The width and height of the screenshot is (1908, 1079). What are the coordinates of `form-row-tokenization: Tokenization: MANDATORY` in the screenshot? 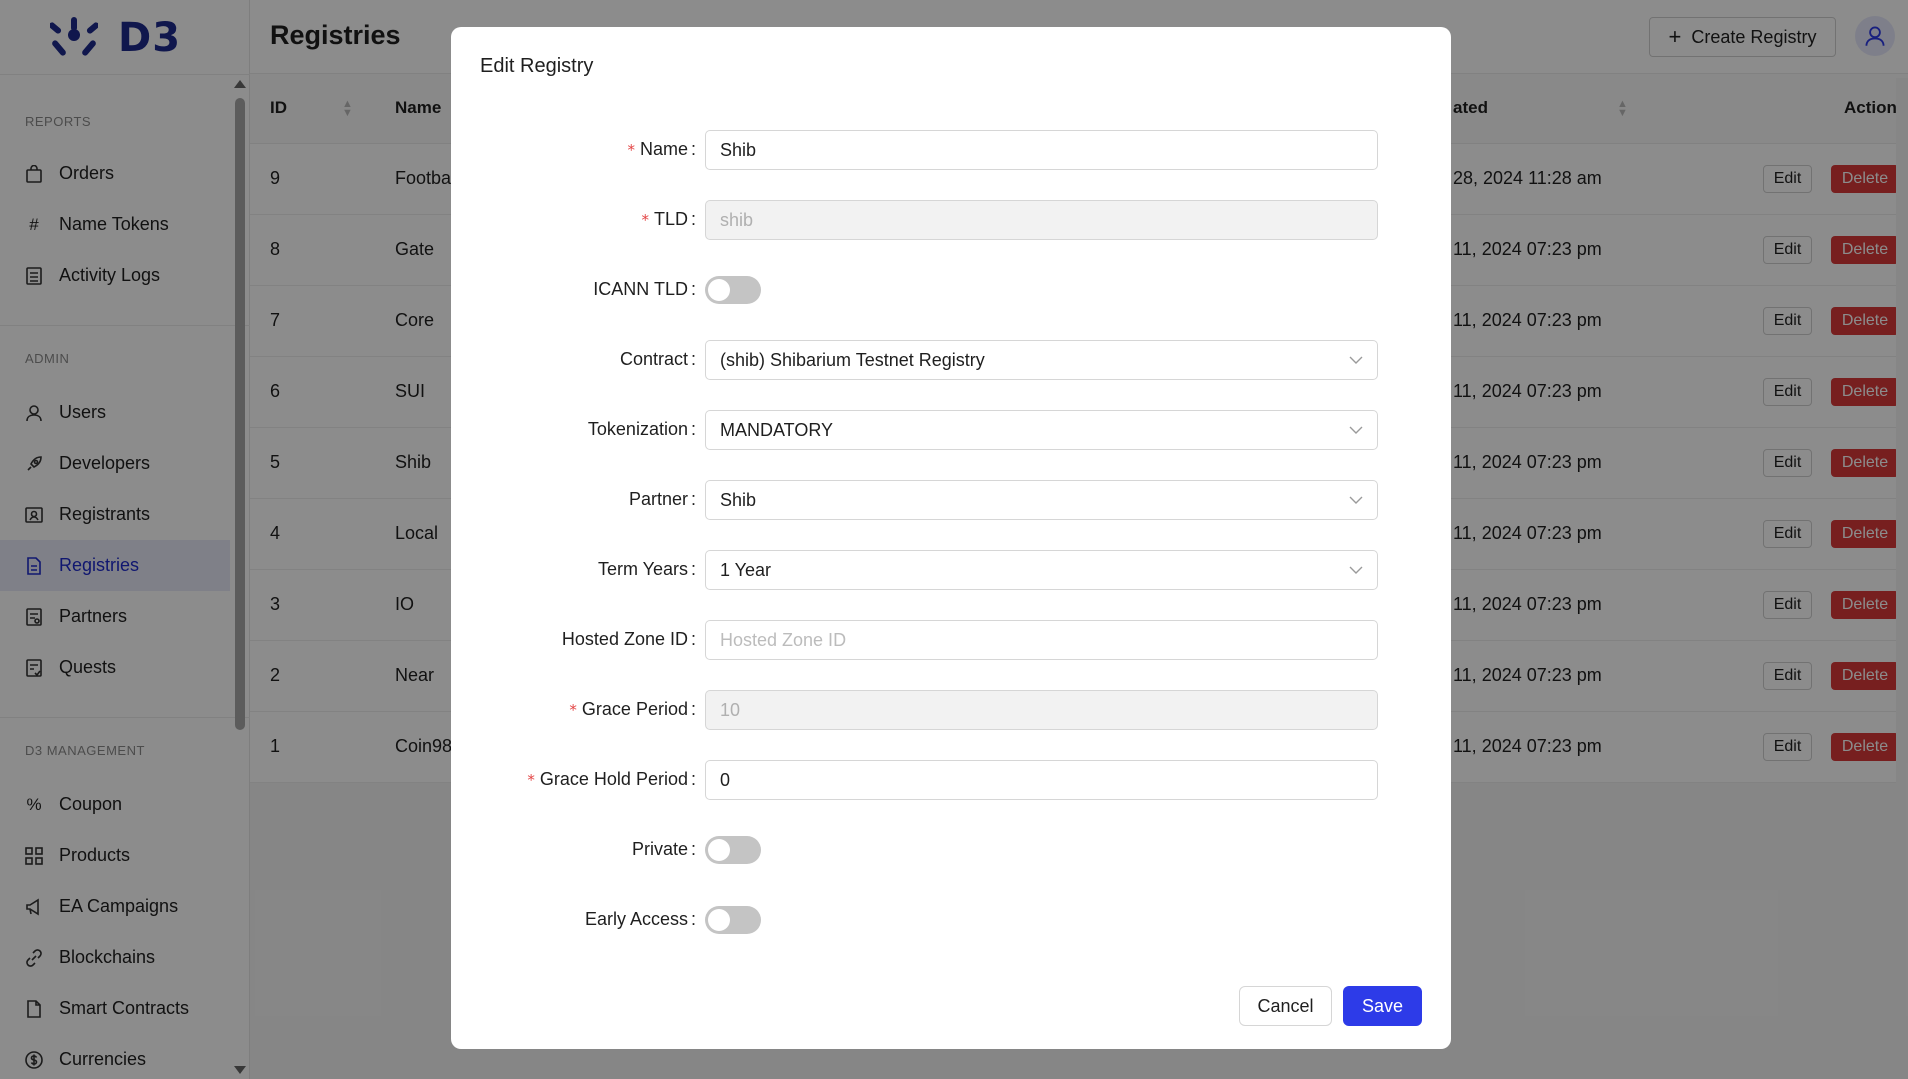 It's located at (951, 430).